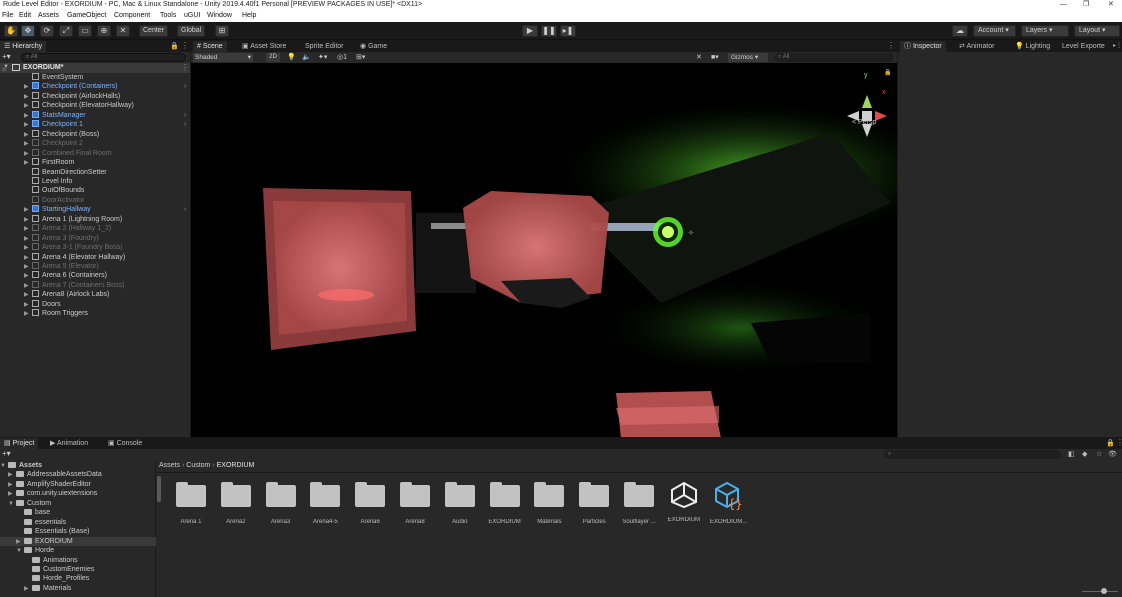 The width and height of the screenshot is (1122, 597). I want to click on tab-asset-store: ▣ Asset Store, so click(264, 46).